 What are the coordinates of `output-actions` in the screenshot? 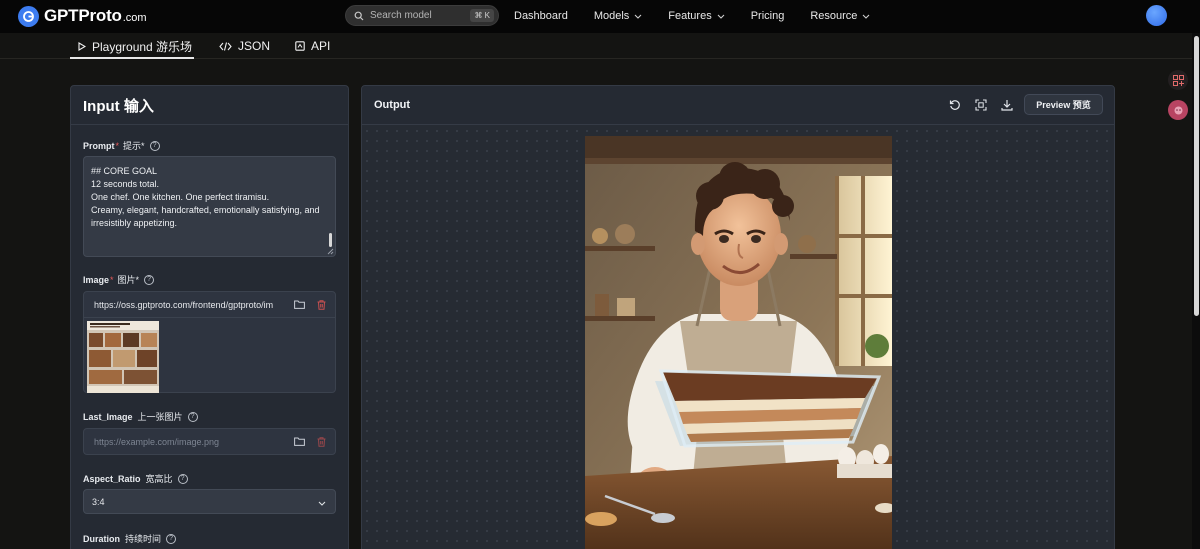 It's located at (987, 105).